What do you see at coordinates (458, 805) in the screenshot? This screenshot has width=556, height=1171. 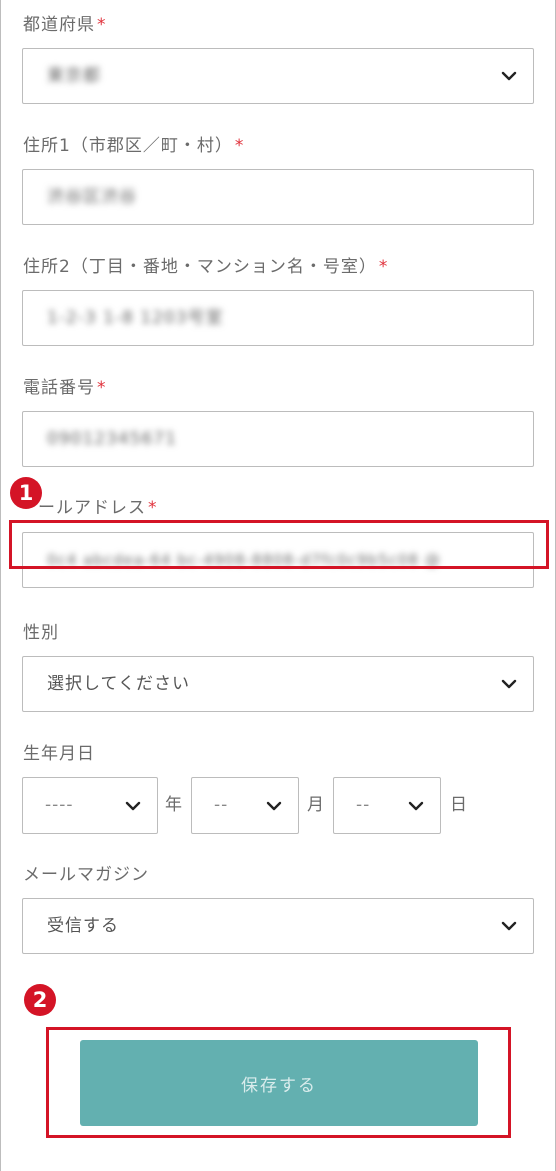 I see `day-unit: 日` at bounding box center [458, 805].